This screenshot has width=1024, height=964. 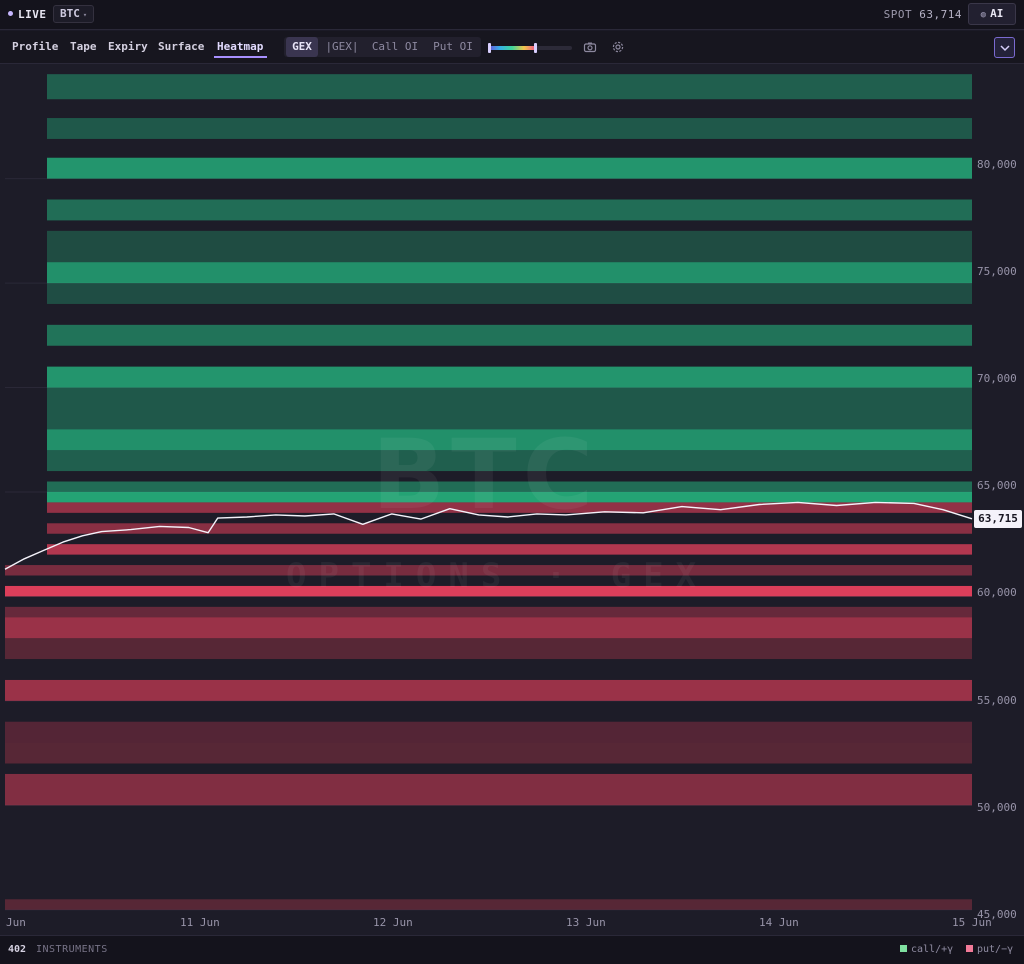 I want to click on live-label: LIVE, so click(x=32, y=14).